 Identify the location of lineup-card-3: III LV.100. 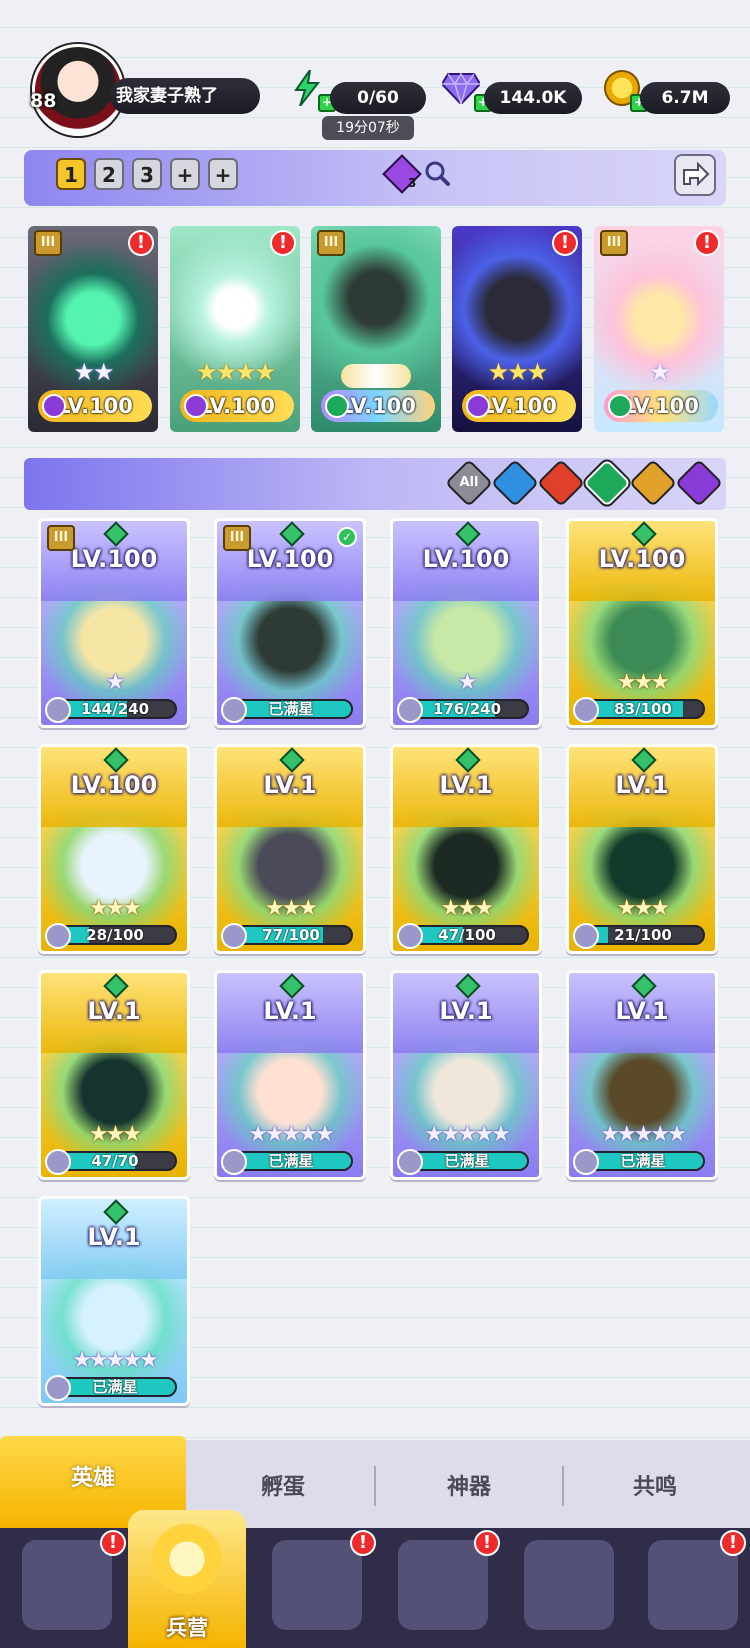
(376, 329).